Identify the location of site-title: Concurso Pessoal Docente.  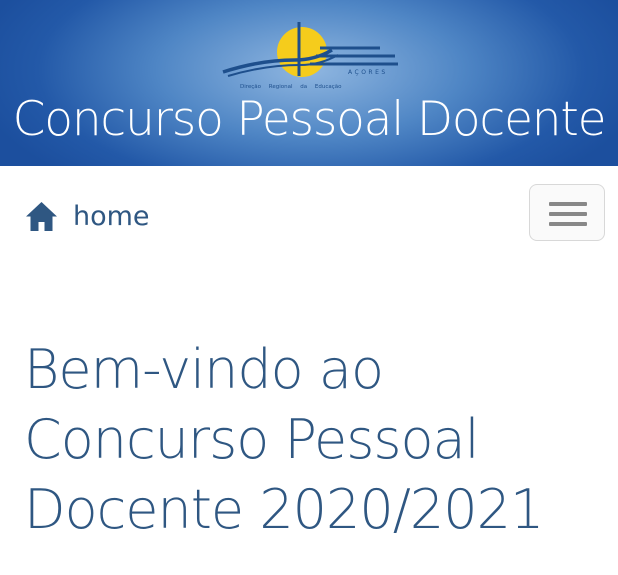
(309, 119).